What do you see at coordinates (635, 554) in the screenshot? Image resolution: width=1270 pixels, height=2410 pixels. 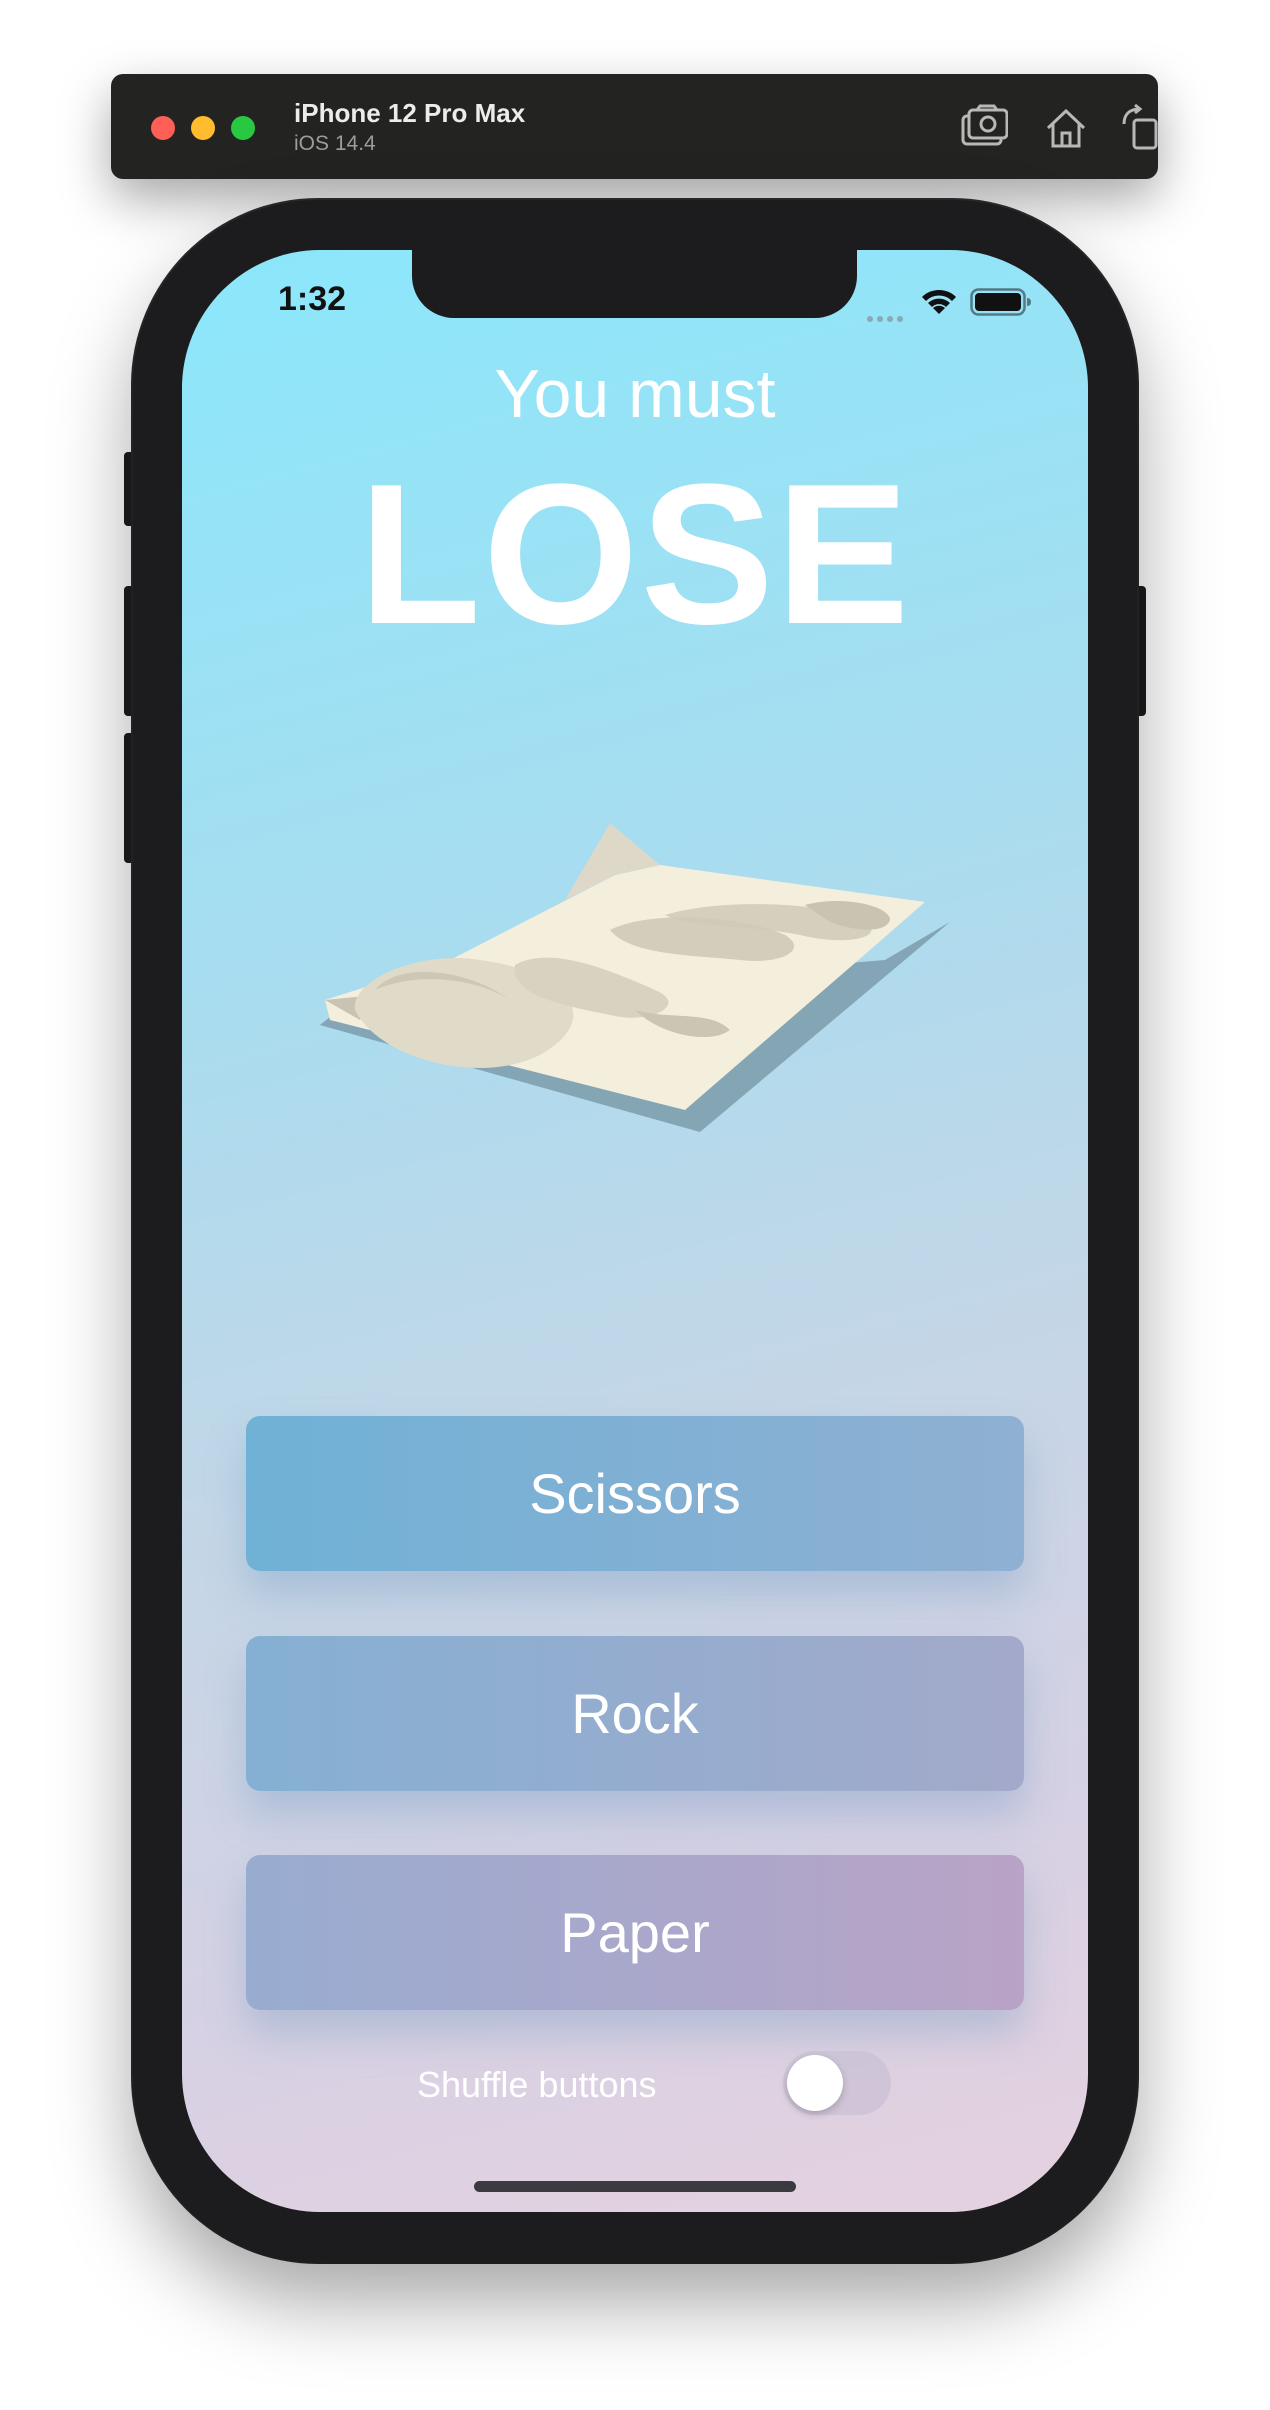 I see `goal-text: LOSE` at bounding box center [635, 554].